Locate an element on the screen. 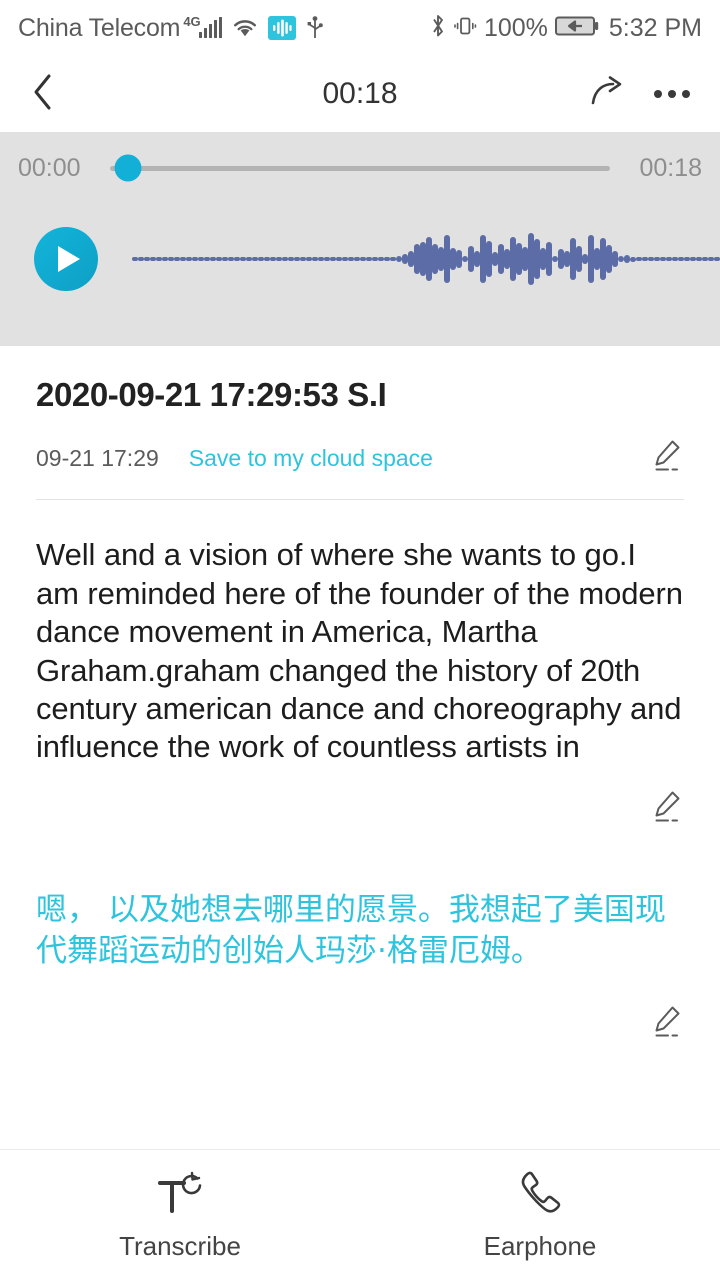 Image resolution: width=720 pixels, height=1280 pixels. status-bar-right: 100% 5:32 PM is located at coordinates (566, 28).